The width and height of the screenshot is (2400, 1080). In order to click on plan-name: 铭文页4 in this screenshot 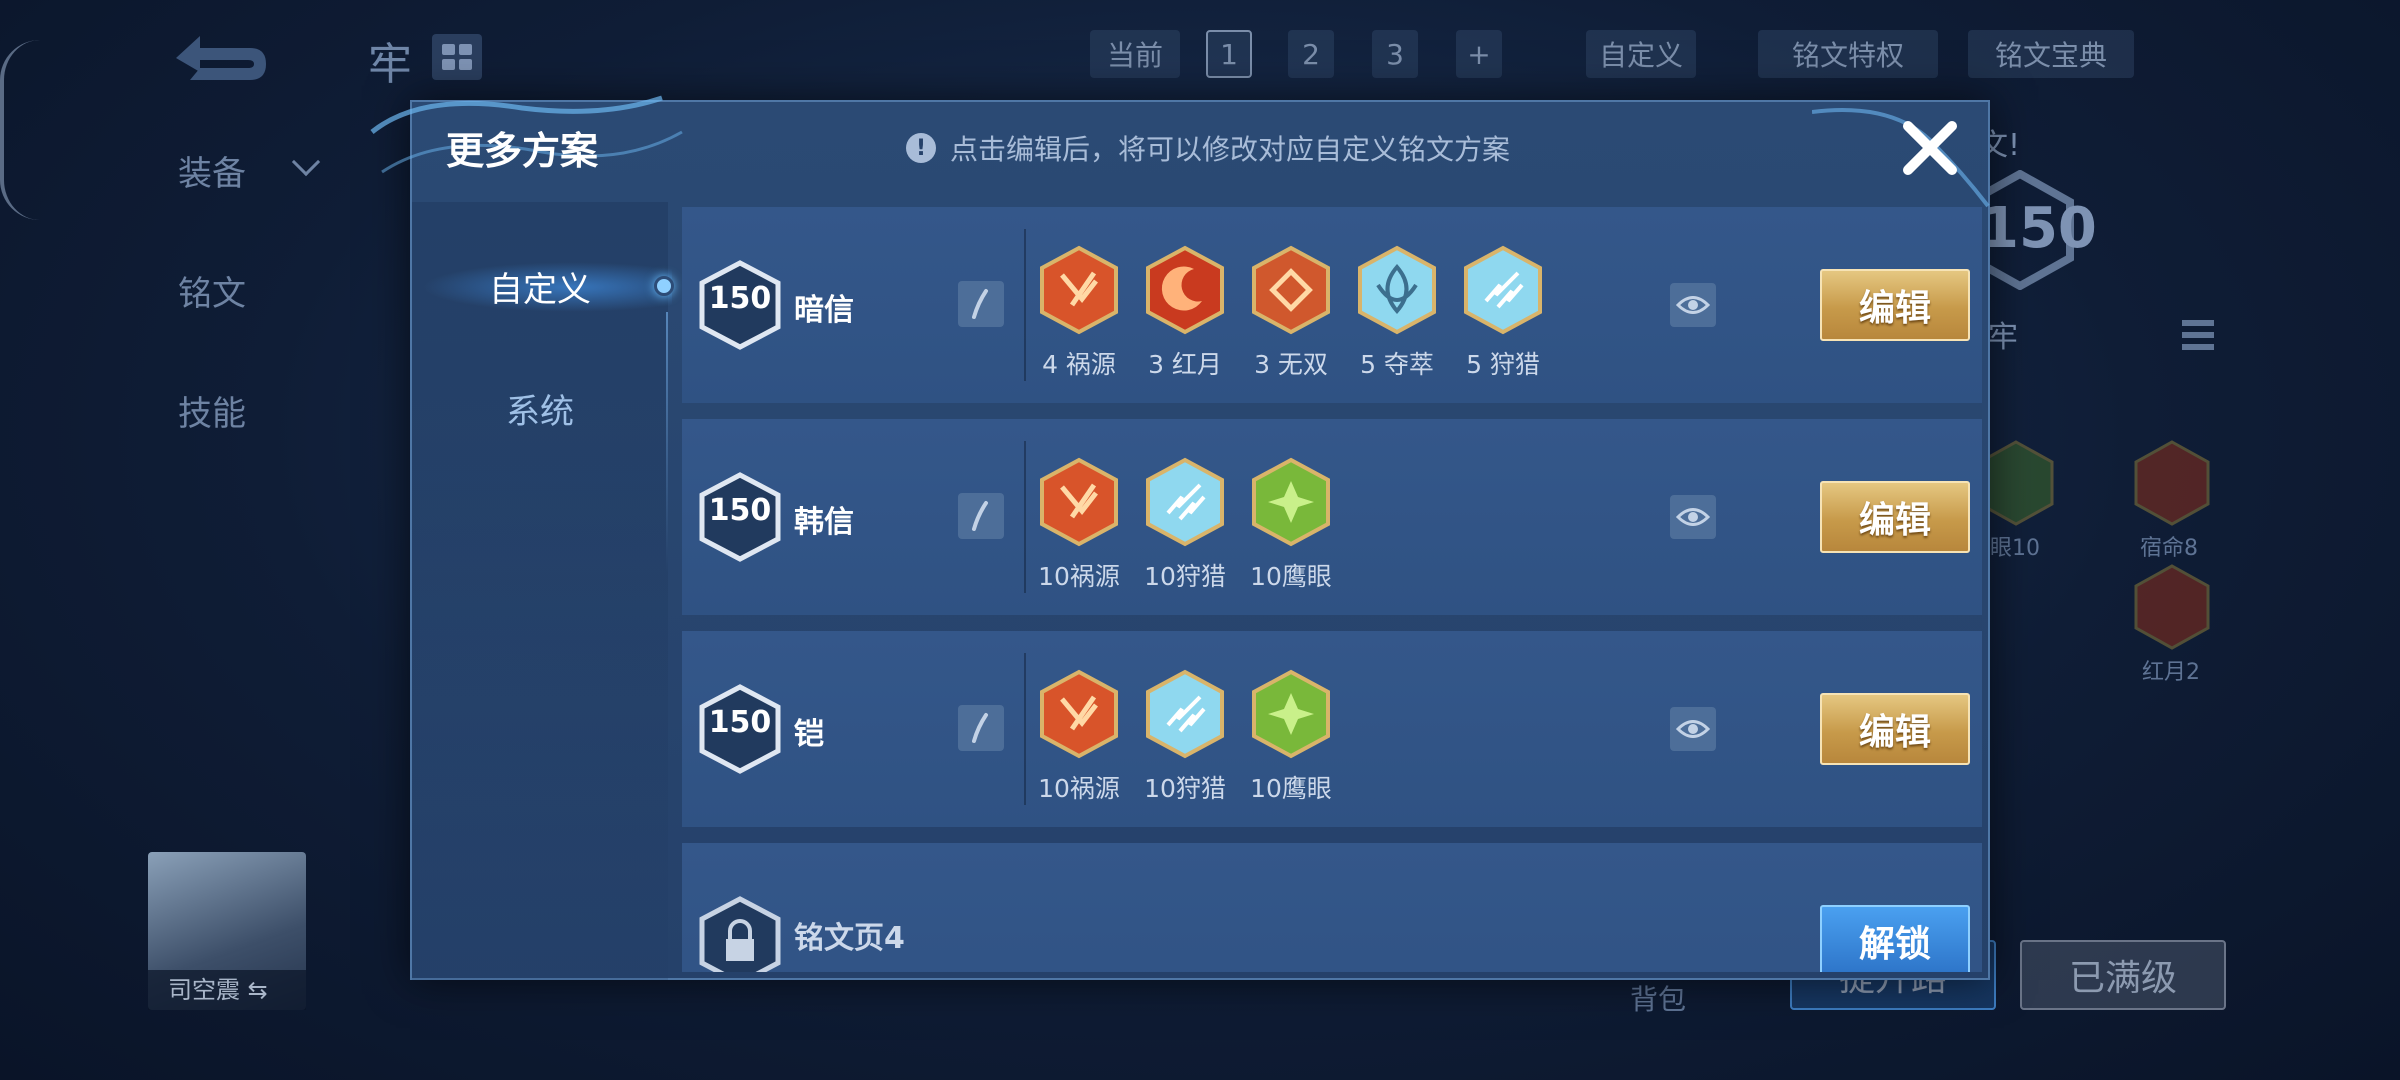, I will do `click(849, 938)`.